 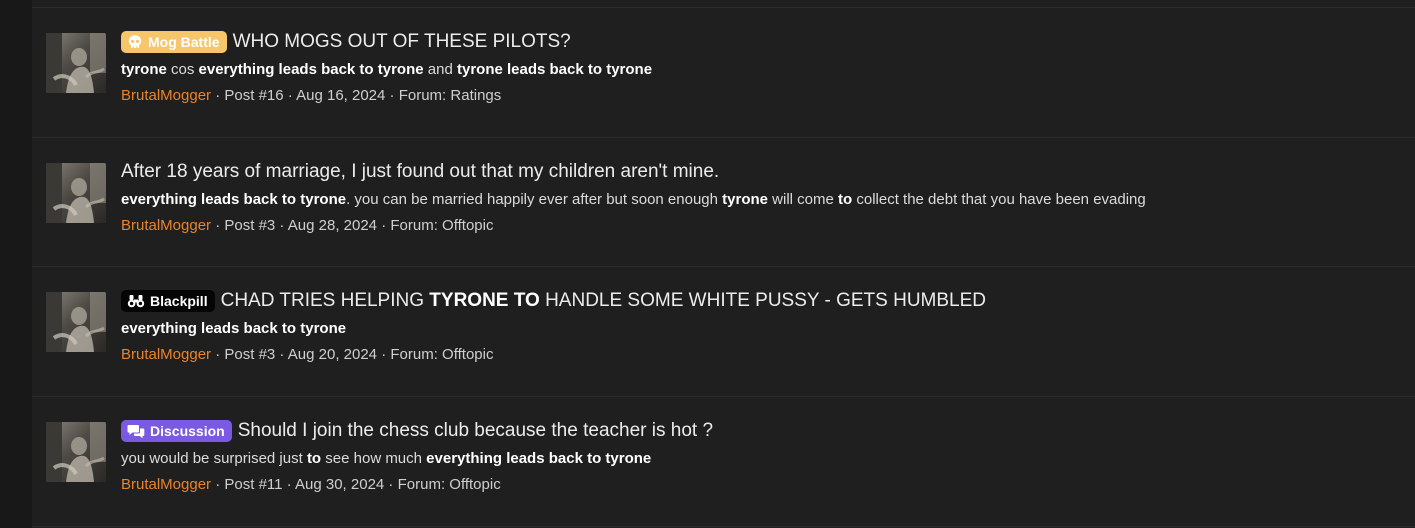 I want to click on snippet-text: see how much, so click(x=374, y=458).